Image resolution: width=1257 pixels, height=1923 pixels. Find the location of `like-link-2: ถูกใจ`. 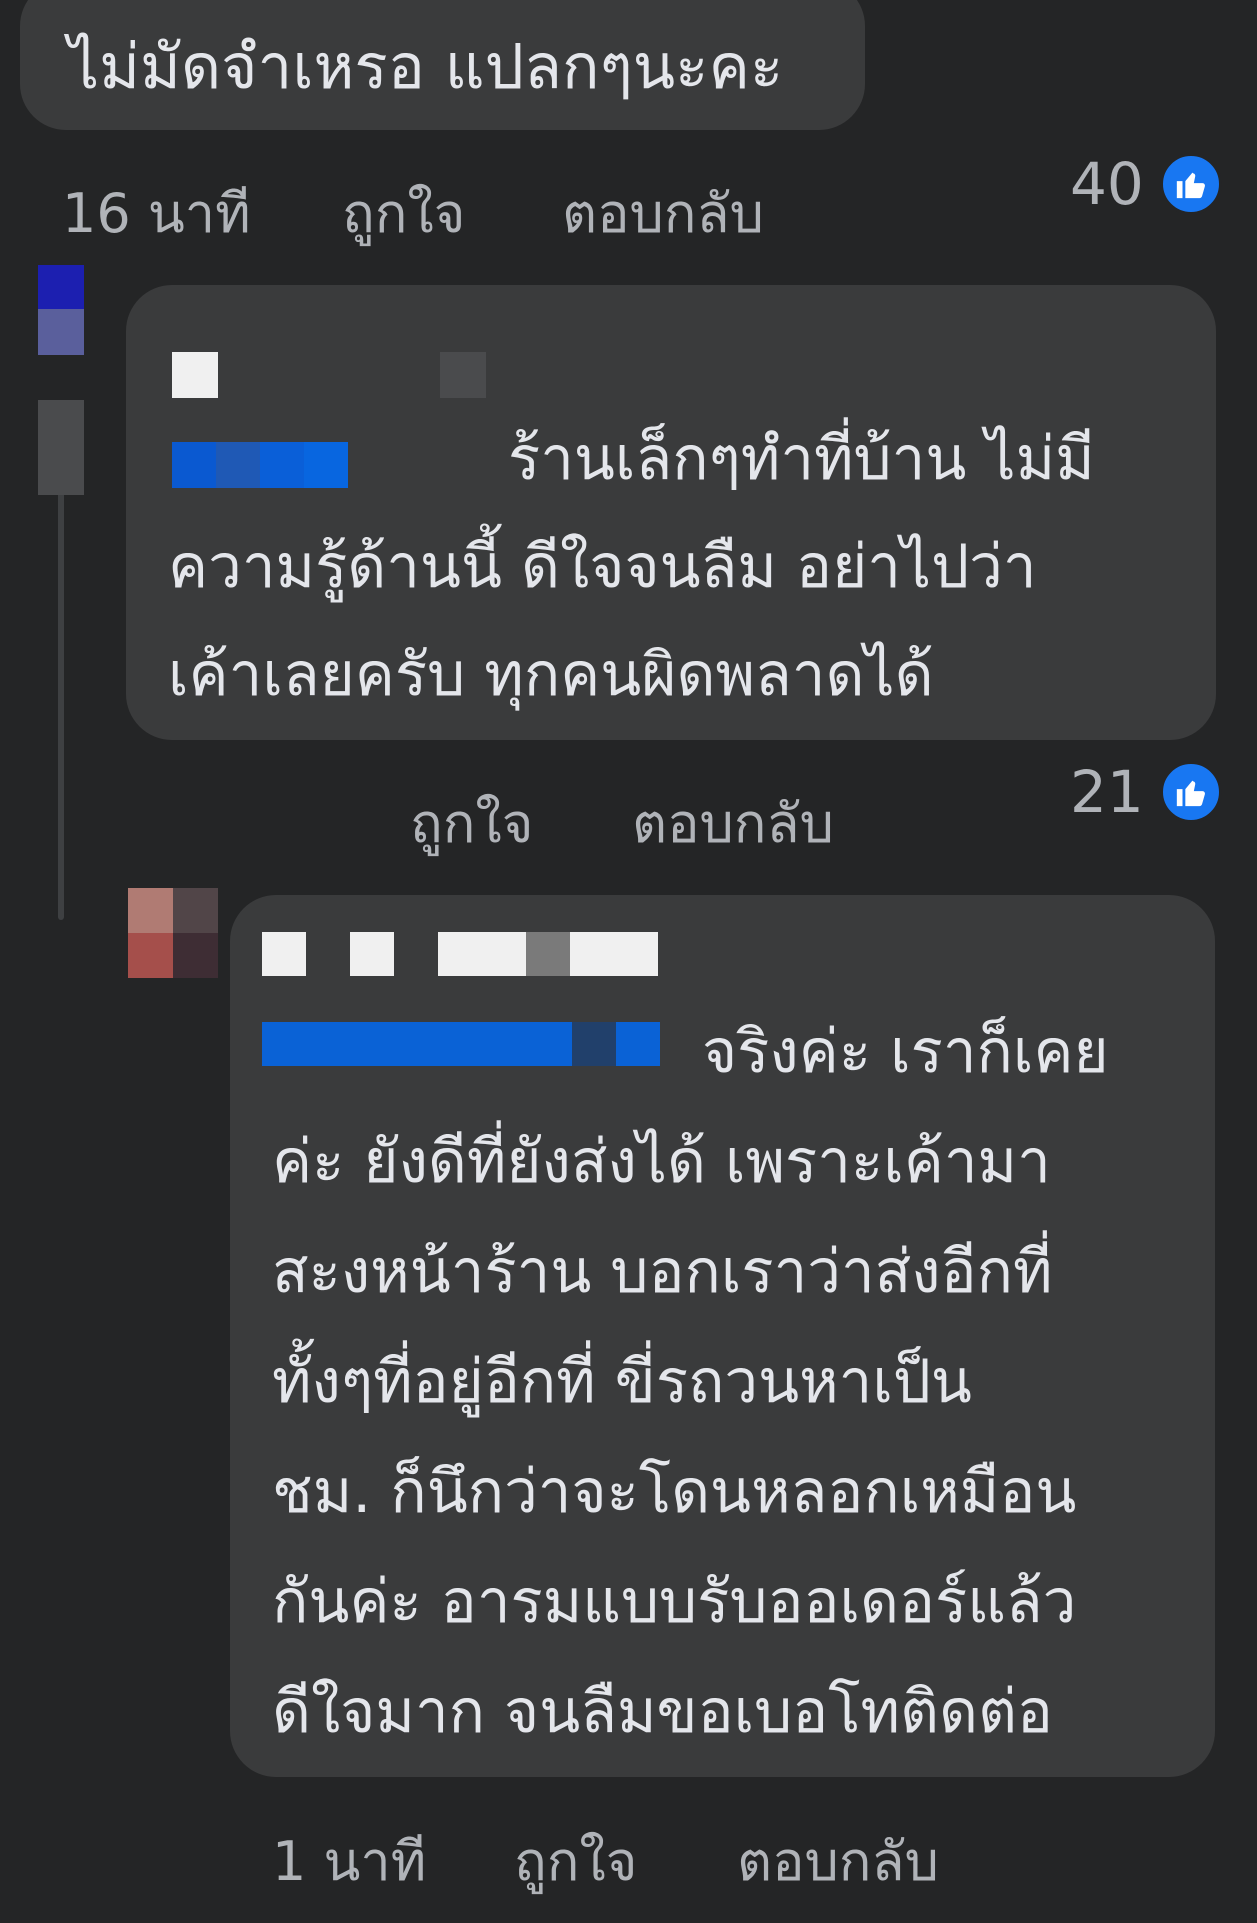

like-link-2: ถูกใจ is located at coordinates (471, 823).